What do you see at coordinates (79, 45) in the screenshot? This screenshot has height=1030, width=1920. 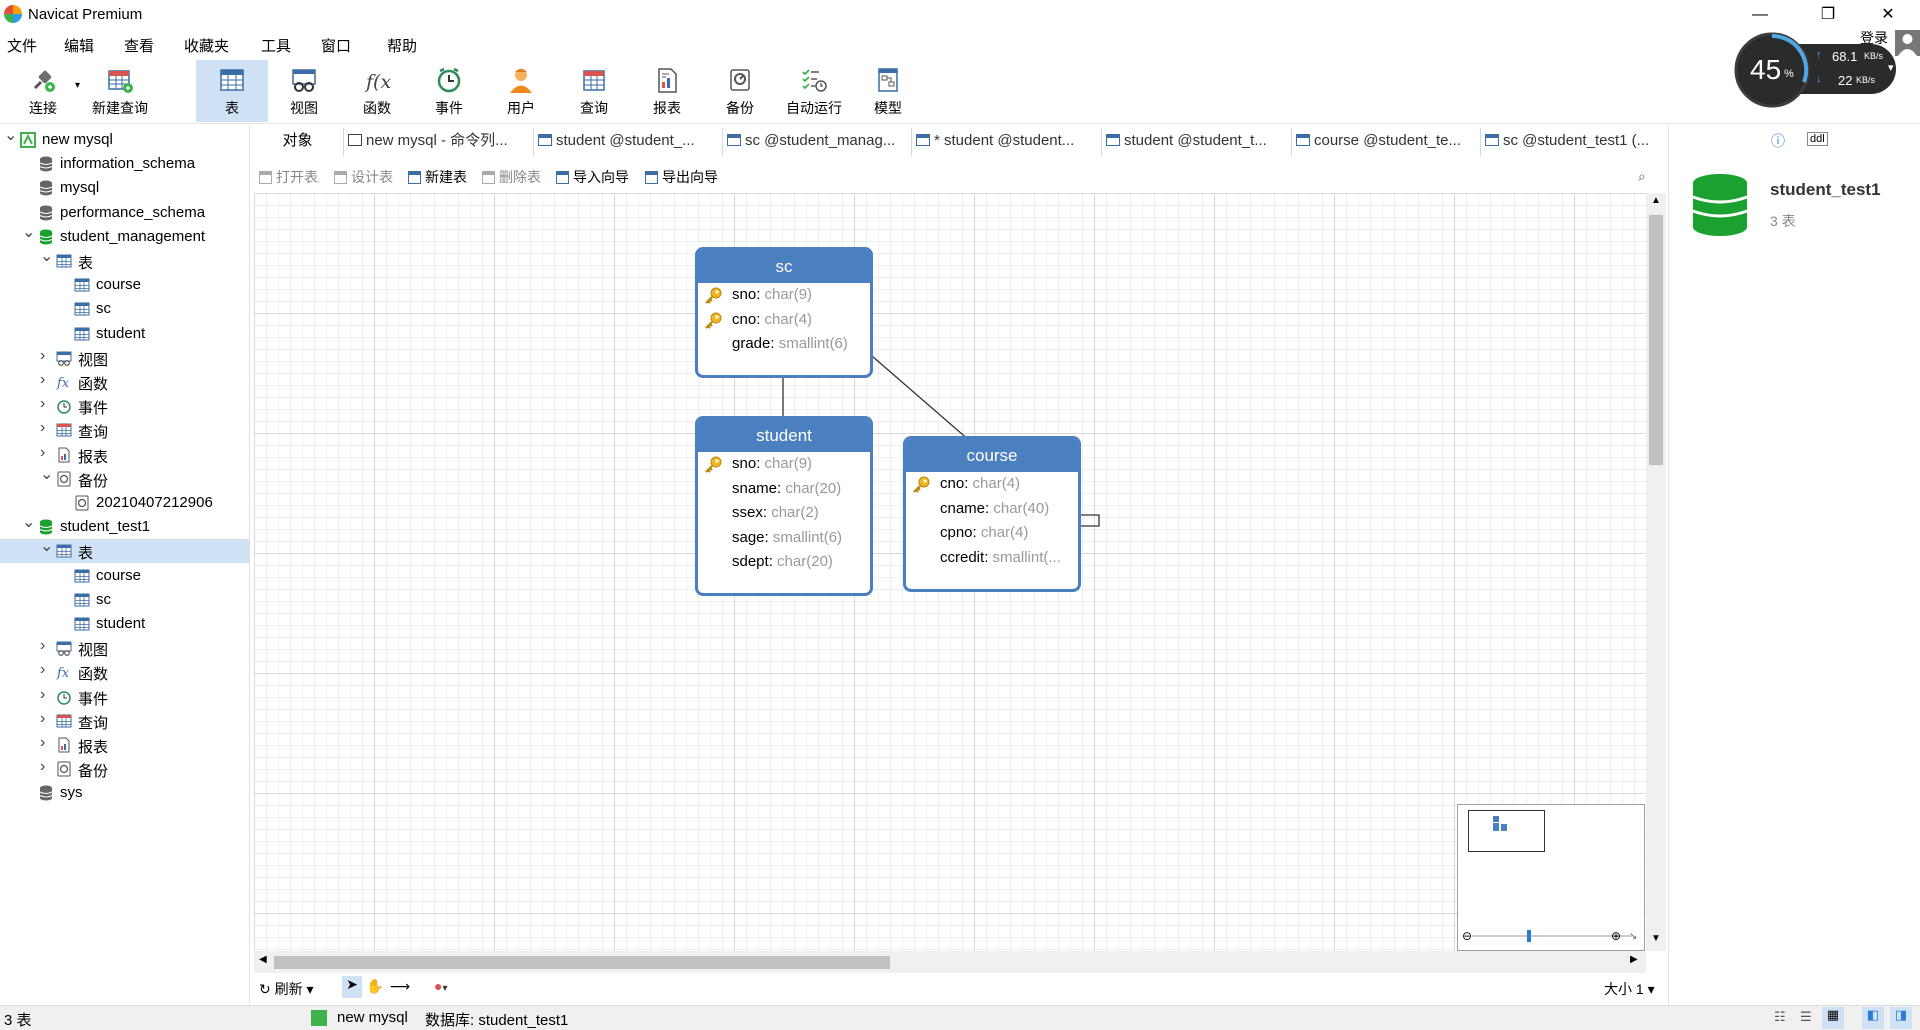 I see `menu-edit: 编辑` at bounding box center [79, 45].